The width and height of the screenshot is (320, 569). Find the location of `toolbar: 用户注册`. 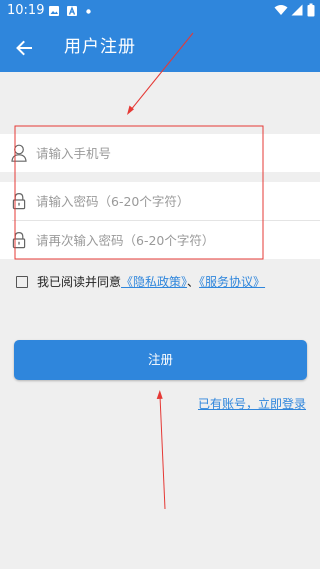

toolbar: 用户注册 is located at coordinates (160, 48).